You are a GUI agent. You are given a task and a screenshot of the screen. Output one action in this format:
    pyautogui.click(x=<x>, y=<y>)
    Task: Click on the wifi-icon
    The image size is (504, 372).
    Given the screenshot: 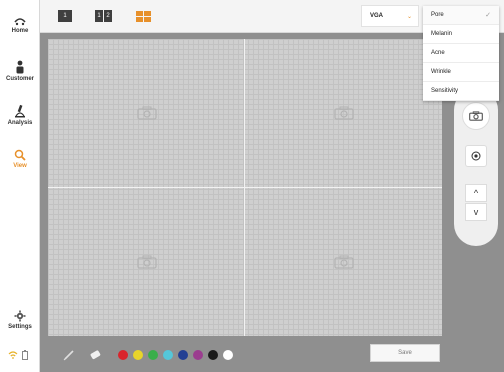 What is the action you would take?
    pyautogui.click(x=13, y=355)
    